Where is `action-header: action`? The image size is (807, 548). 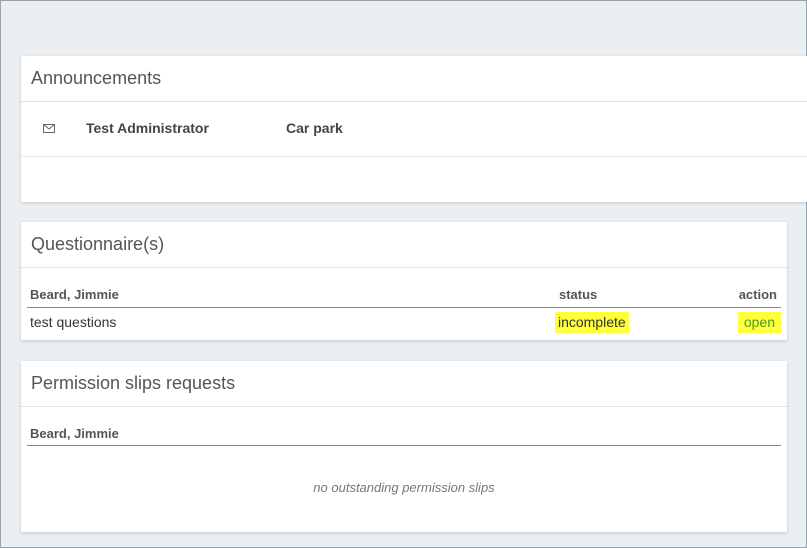
action-header: action is located at coordinates (757, 294).